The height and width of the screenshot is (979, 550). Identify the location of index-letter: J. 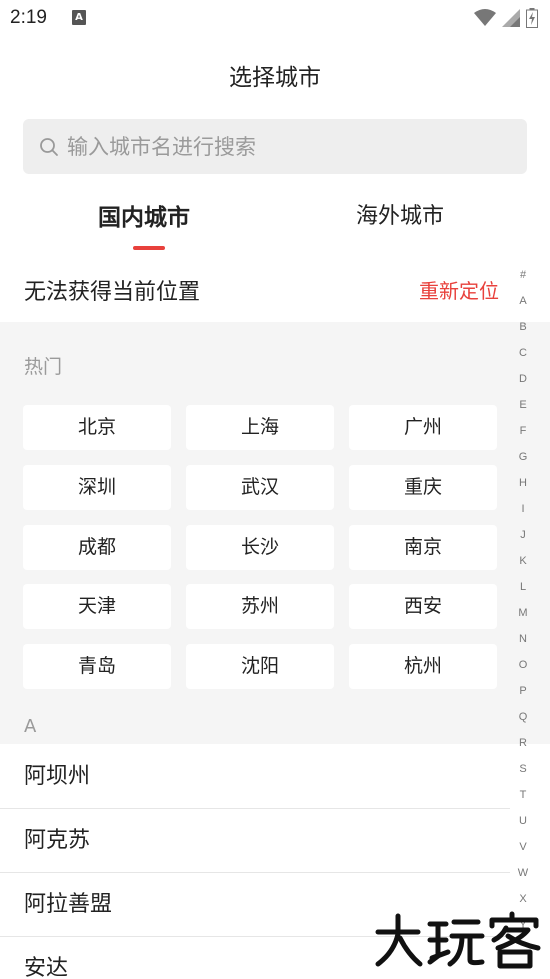
(523, 535).